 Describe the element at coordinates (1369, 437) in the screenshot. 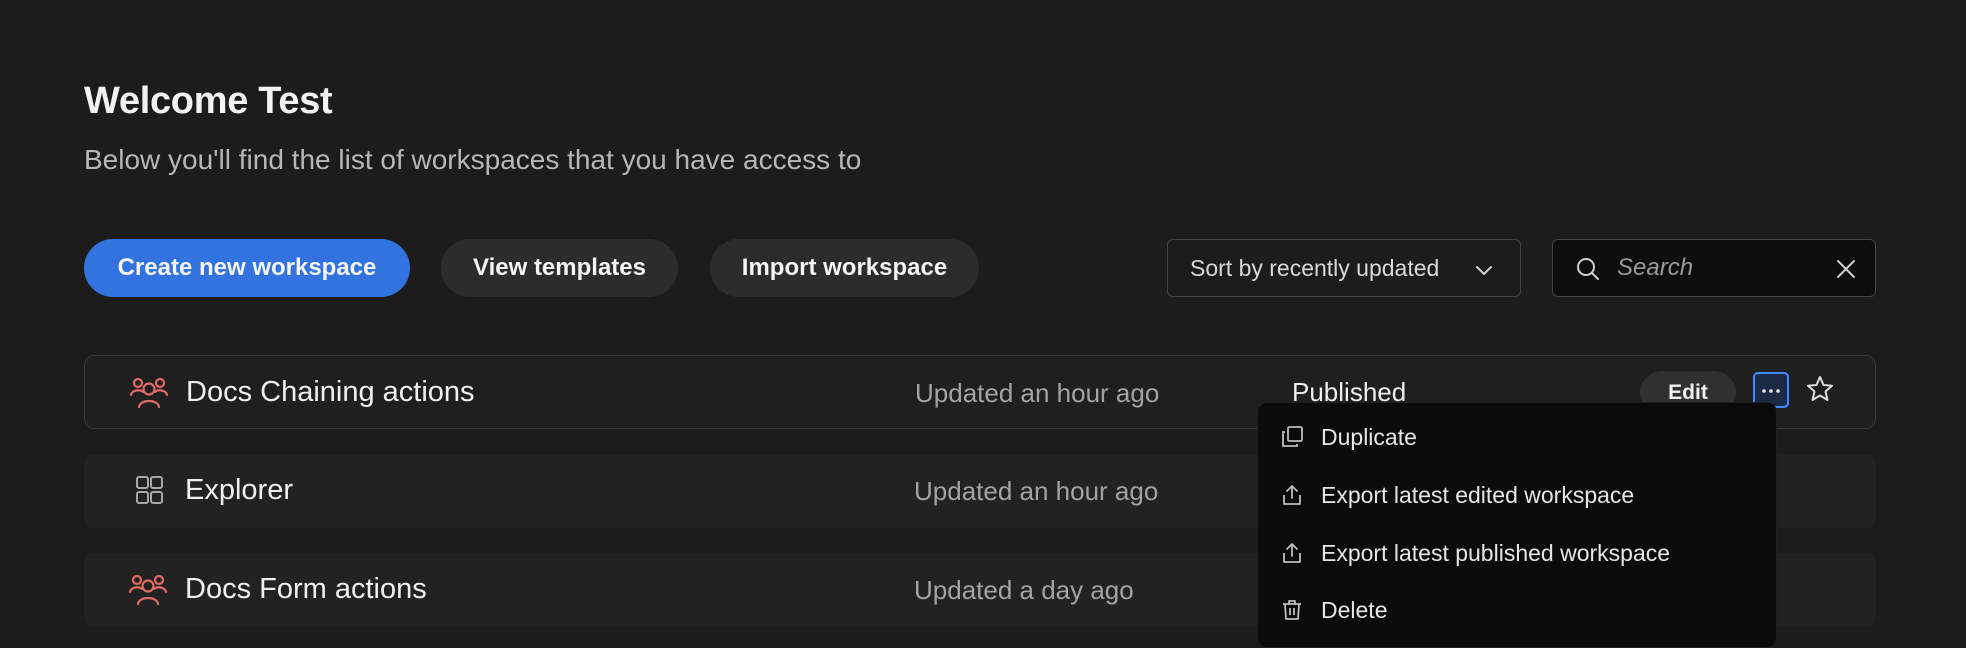

I see `menu-item-label: Duplicate` at that location.